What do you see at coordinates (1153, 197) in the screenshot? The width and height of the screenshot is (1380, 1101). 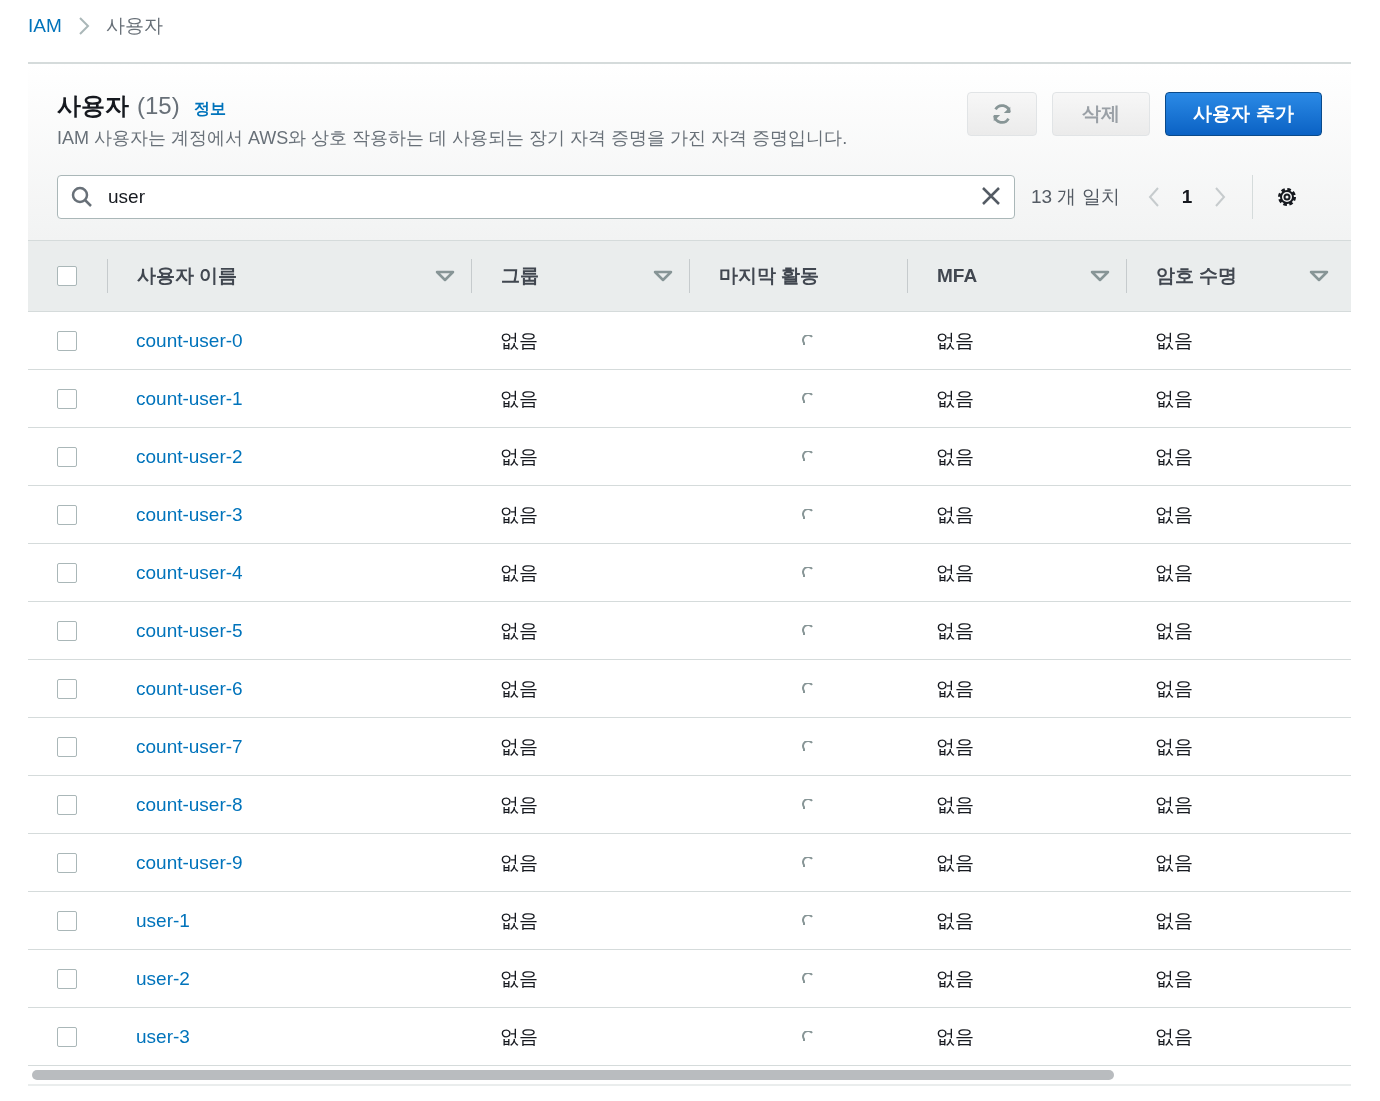 I see `previous-page-icon` at bounding box center [1153, 197].